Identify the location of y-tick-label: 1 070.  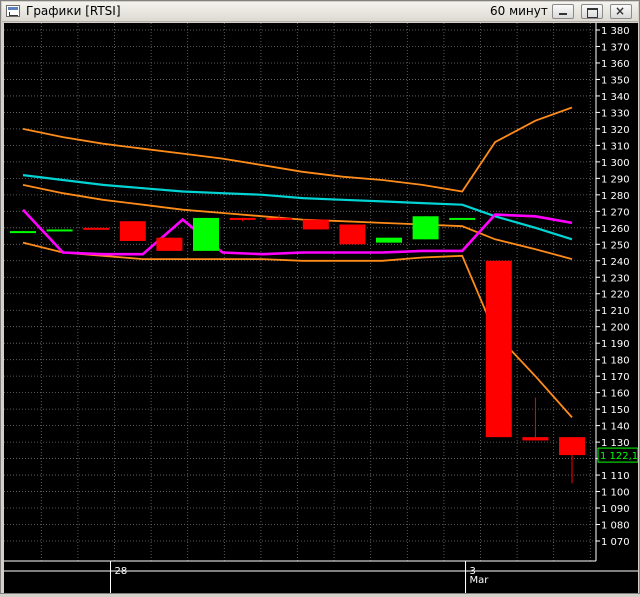
(615, 542).